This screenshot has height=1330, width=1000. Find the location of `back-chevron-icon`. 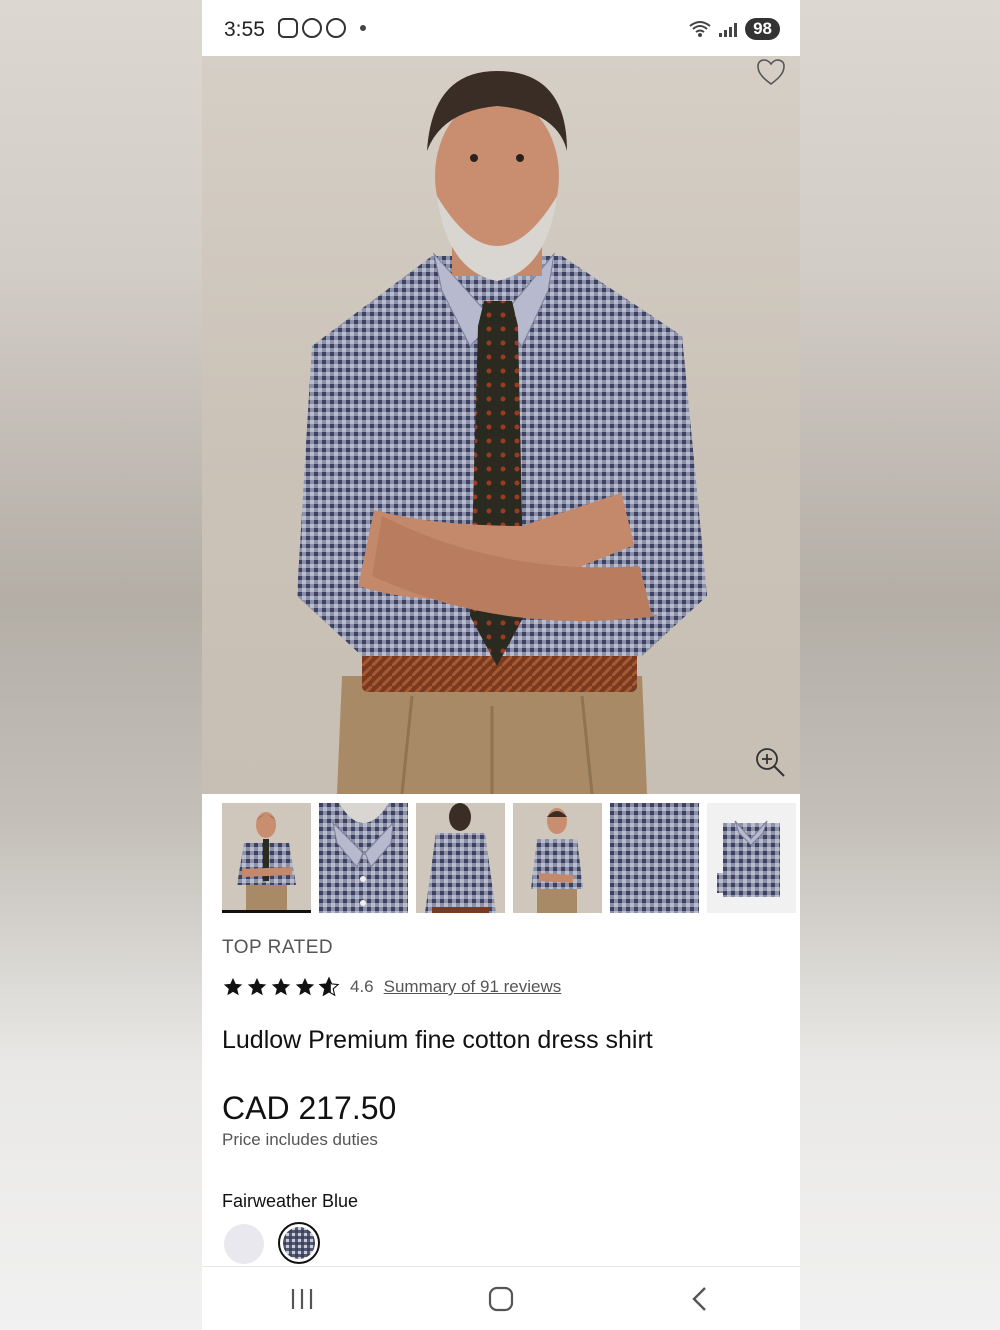

back-chevron-icon is located at coordinates (699, 1299).